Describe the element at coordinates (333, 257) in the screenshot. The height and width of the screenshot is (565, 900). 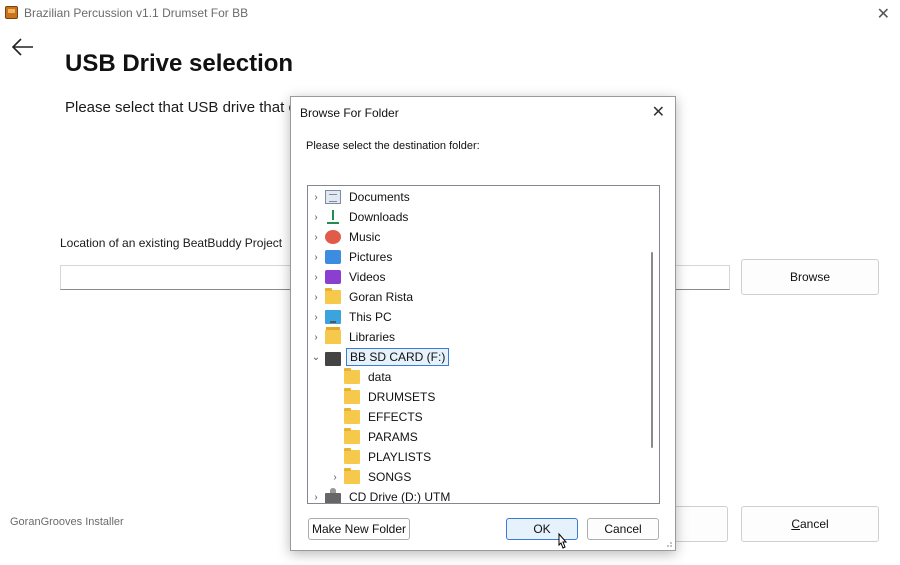
I see `pictures-icon` at that location.